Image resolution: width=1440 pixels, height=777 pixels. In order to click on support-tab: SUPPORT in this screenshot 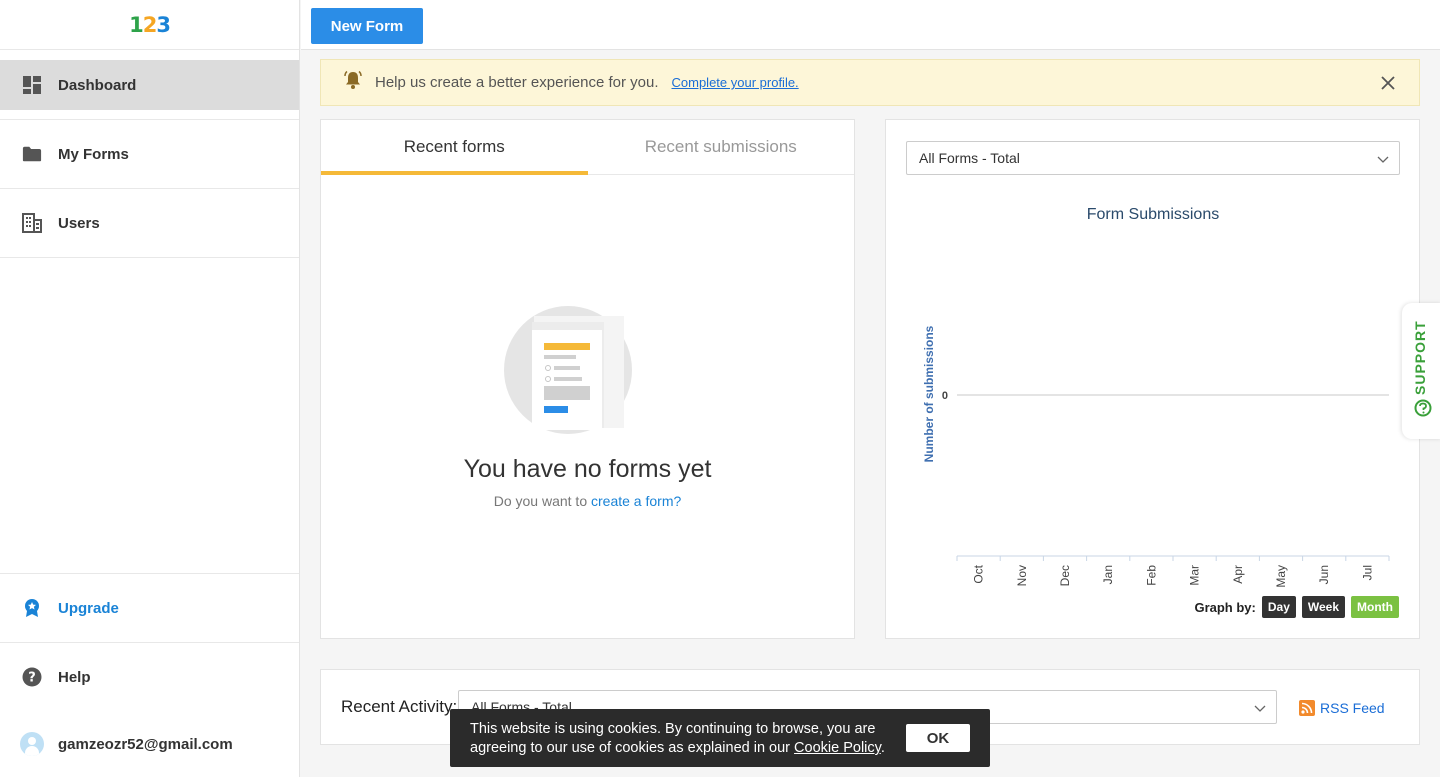, I will do `click(1421, 371)`.